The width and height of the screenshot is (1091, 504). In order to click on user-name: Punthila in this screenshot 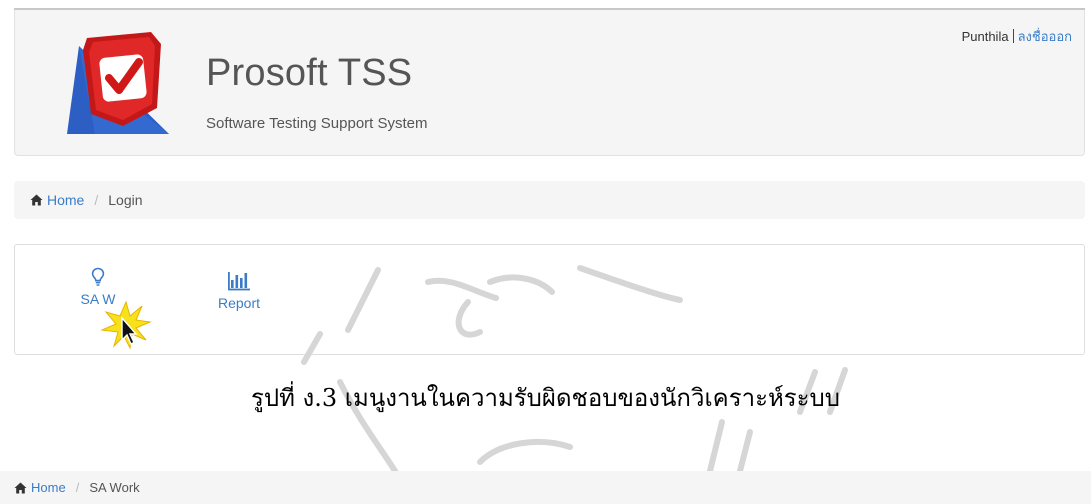, I will do `click(985, 36)`.